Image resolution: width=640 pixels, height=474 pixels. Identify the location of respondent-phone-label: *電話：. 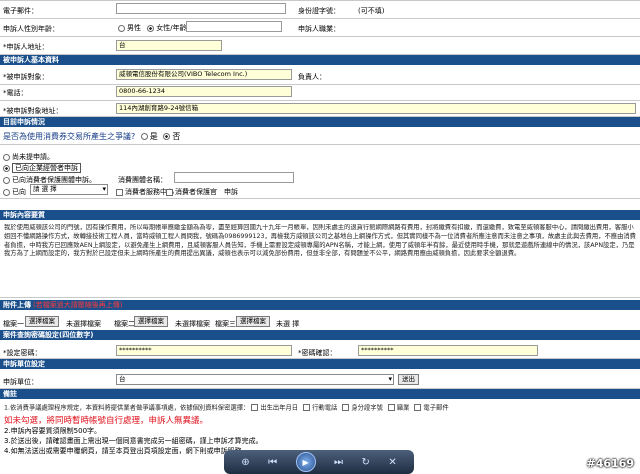
(15, 93).